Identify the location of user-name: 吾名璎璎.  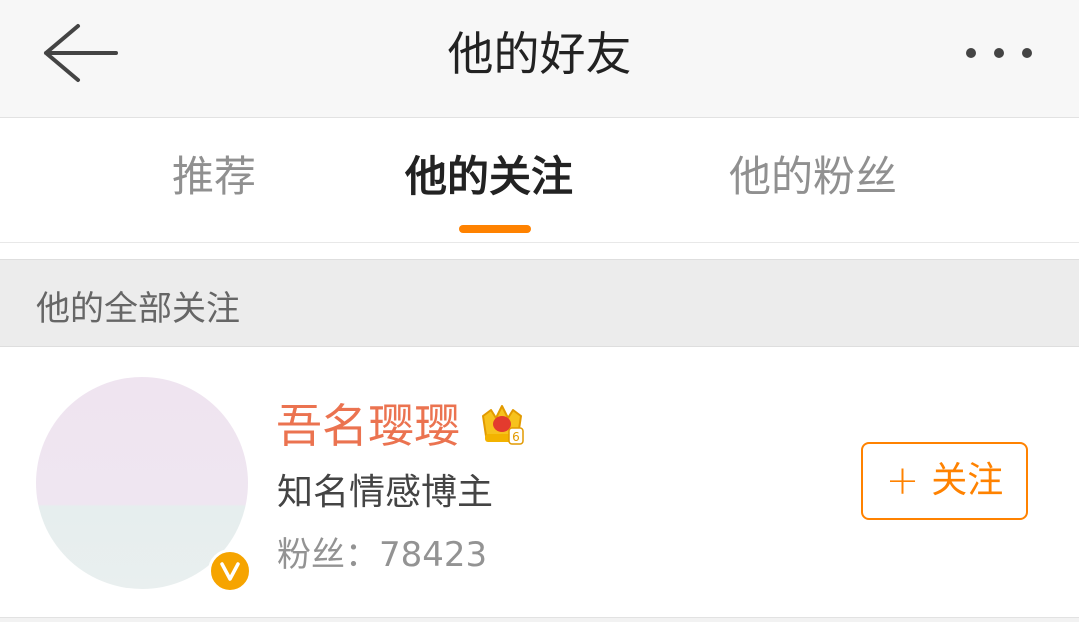
(368, 426).